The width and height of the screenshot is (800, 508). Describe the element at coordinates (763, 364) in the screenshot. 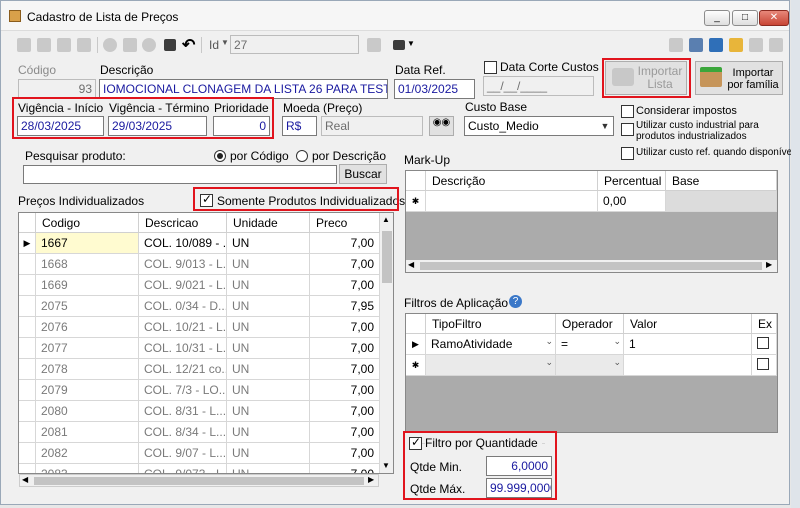

I see `filtro-ex-checkbox` at that location.